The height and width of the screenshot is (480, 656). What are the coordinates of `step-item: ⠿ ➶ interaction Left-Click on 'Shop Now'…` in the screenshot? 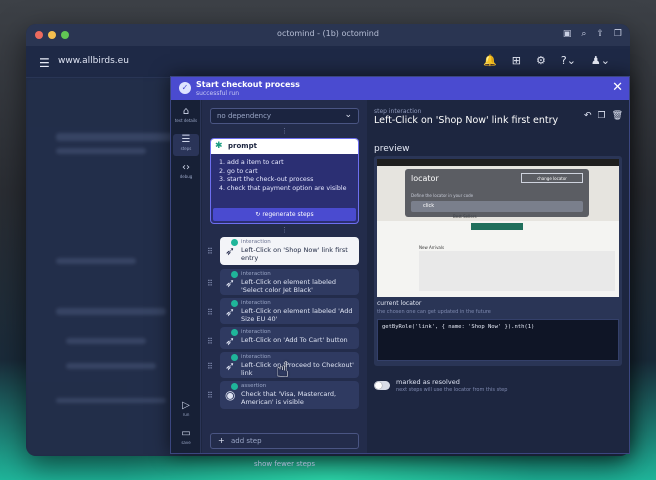 It's located at (283, 251).